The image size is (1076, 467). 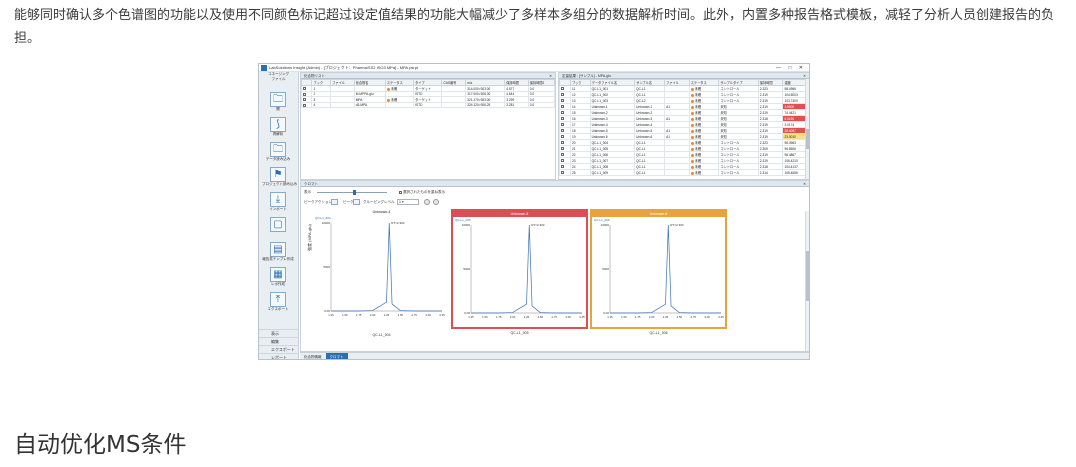 I want to click on ribbon-button-1: 🗀 開, so click(x=278, y=102).